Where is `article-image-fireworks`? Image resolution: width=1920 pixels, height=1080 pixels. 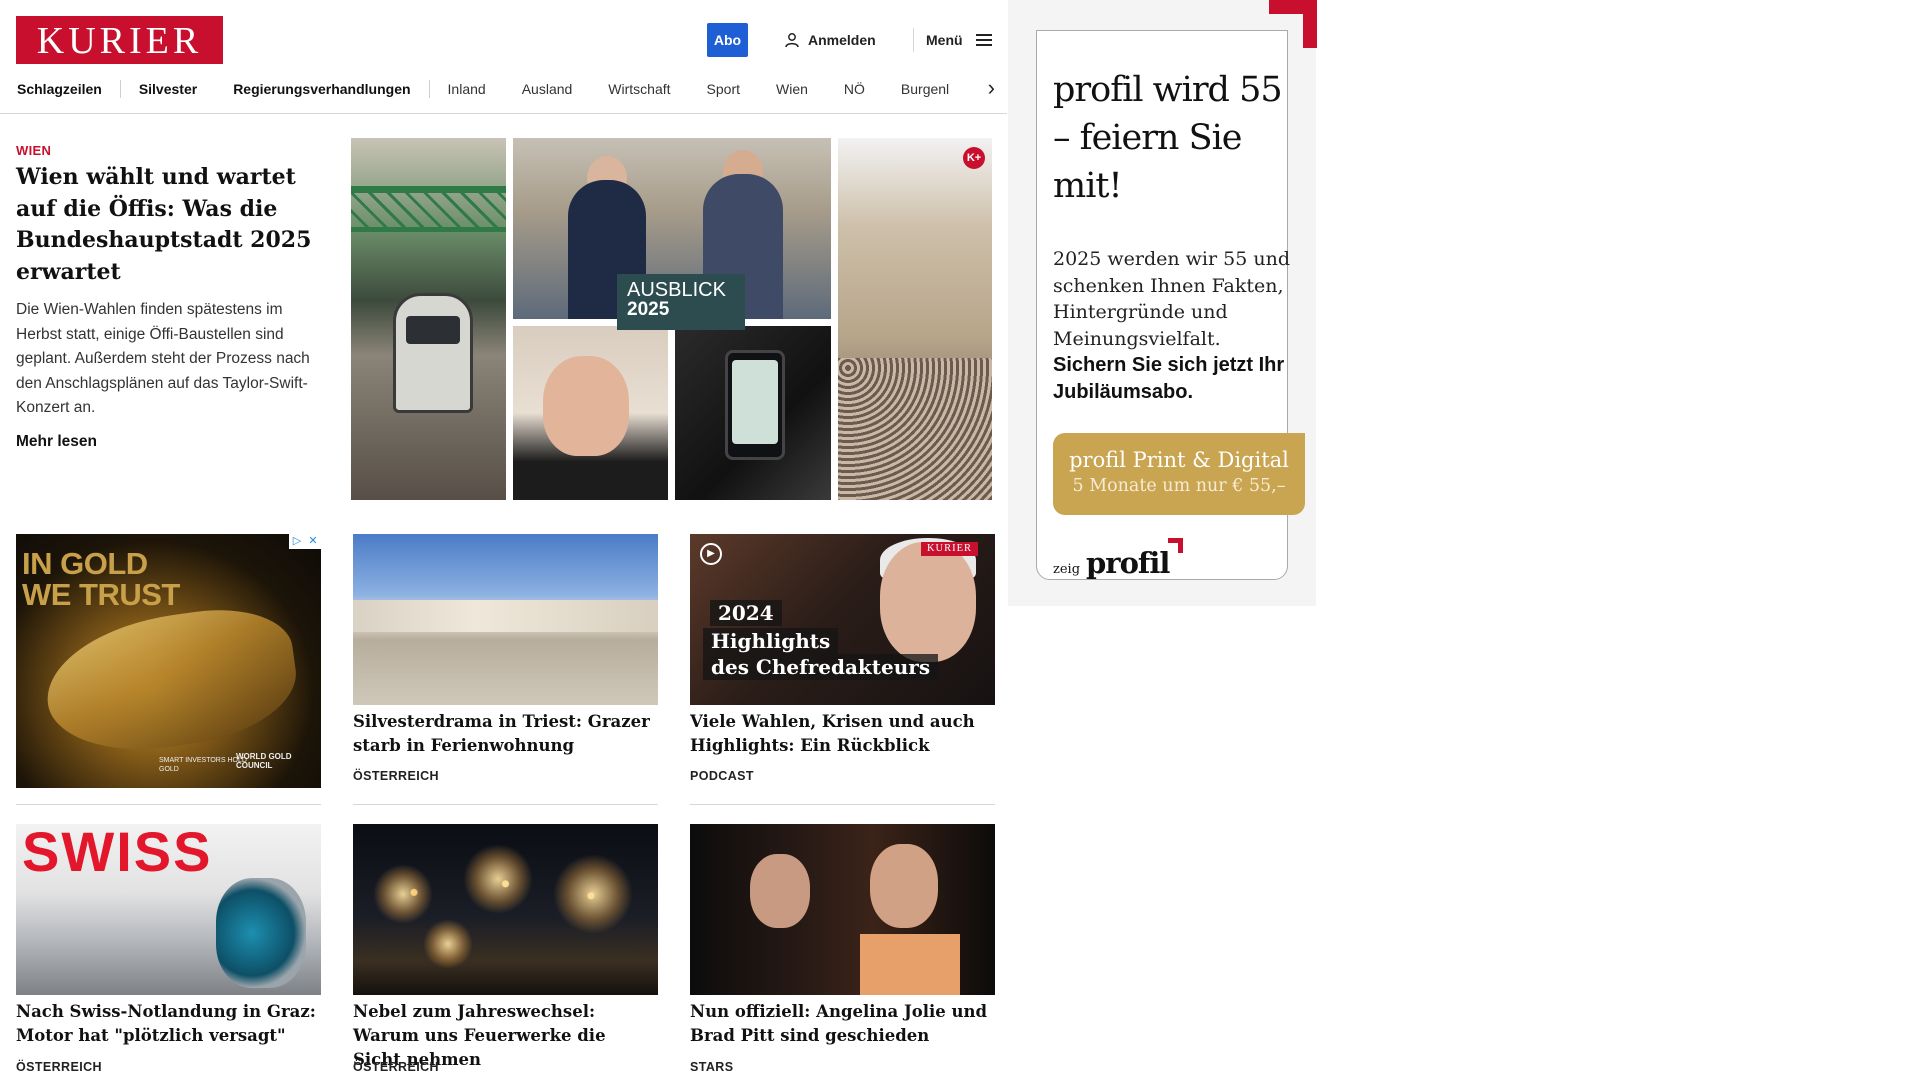
article-image-fireworks is located at coordinates (505, 909).